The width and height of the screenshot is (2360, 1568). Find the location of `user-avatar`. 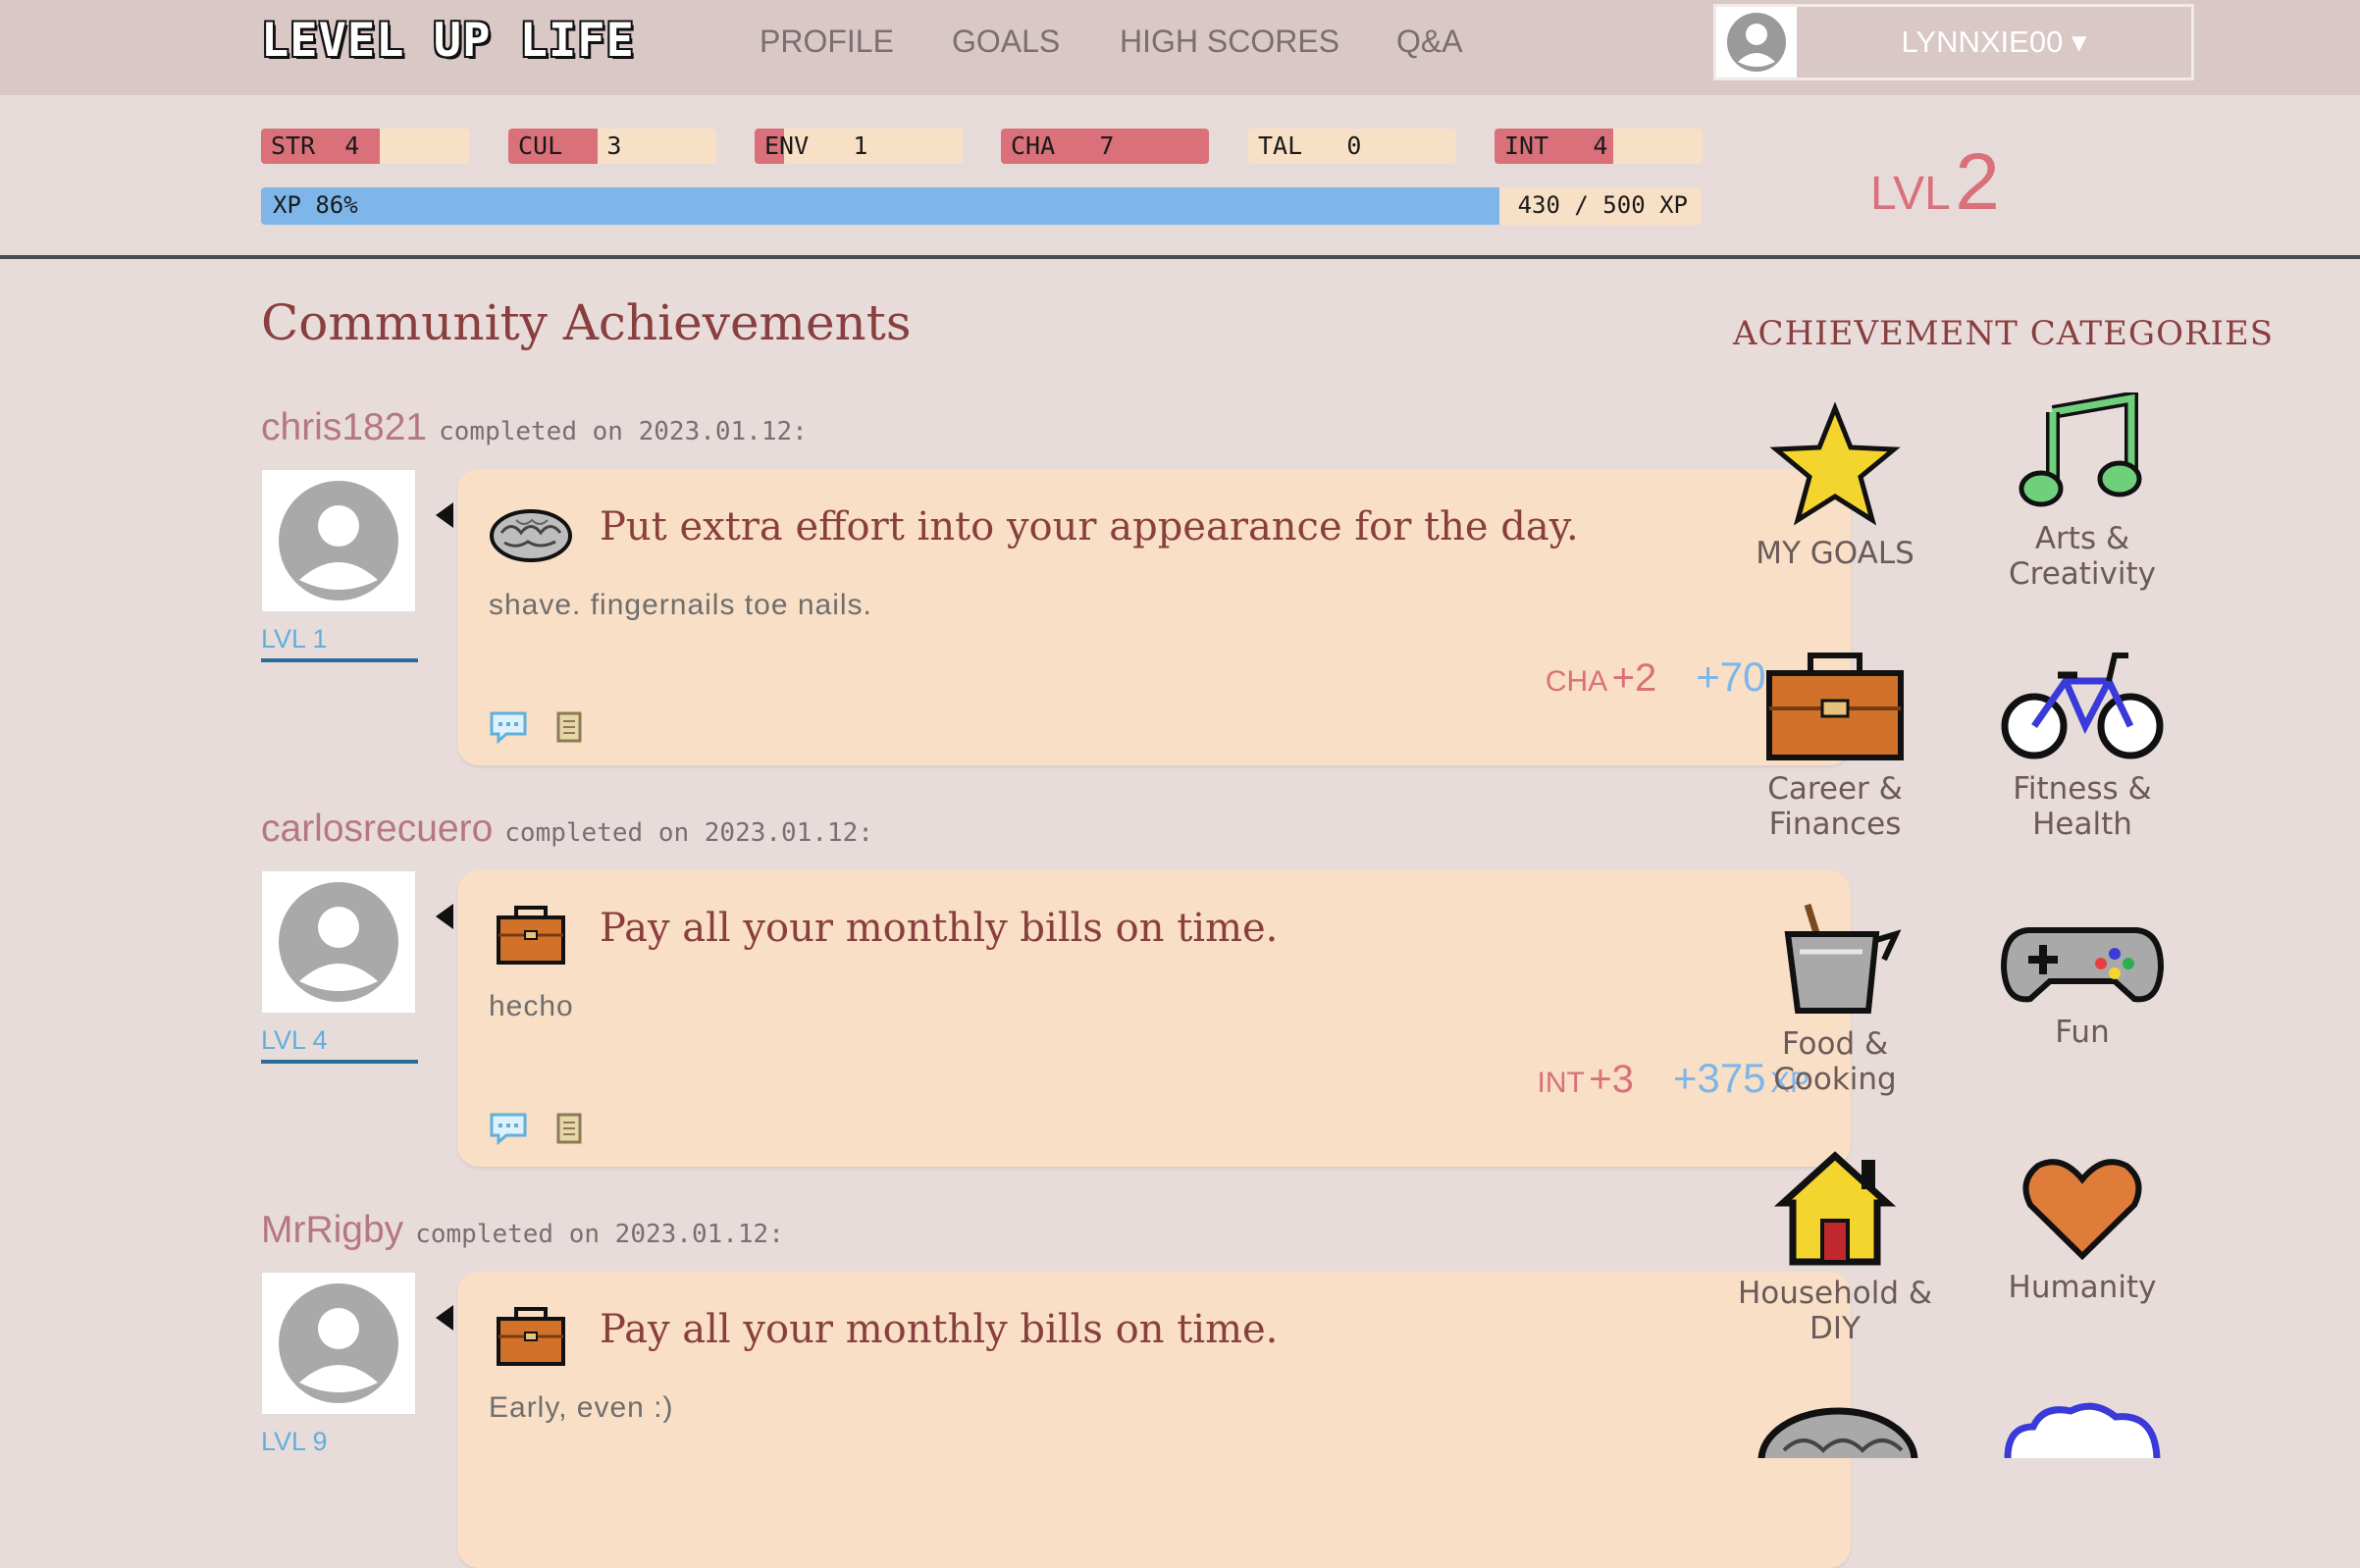

user-avatar is located at coordinates (1757, 43).